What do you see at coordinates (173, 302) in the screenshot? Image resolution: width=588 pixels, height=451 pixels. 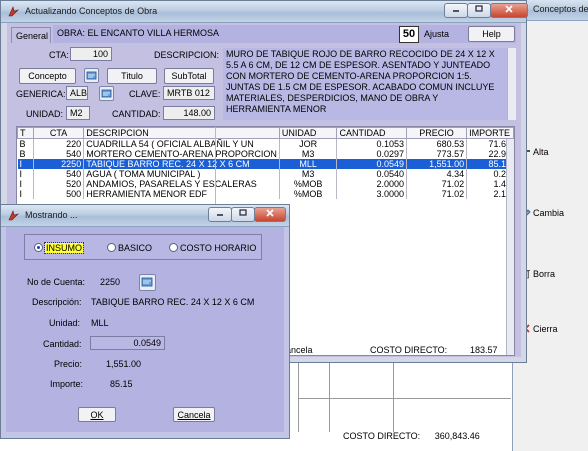 I see `descripcion-dlg-value: TABIQUE BARRO REC. 24 X 12 X 6 CM` at bounding box center [173, 302].